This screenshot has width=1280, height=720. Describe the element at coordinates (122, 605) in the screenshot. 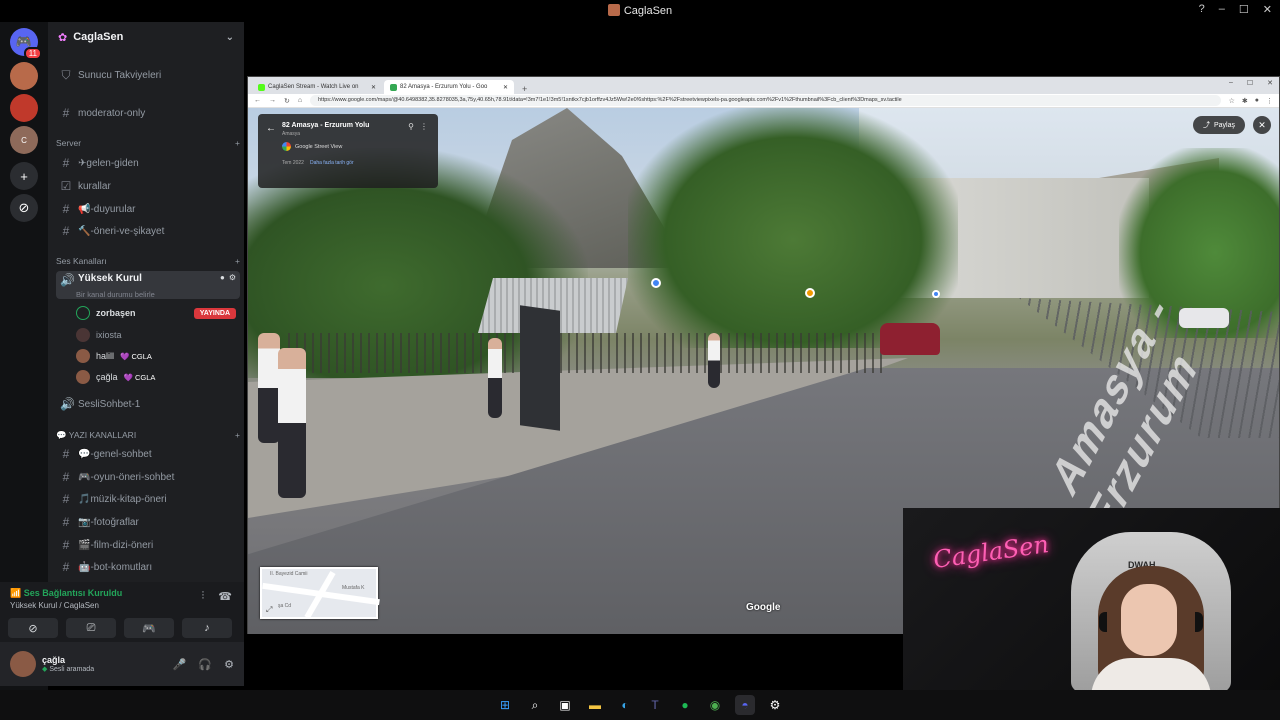

I see `voice-location: Yüksek Kurul / CaglaSen` at that location.